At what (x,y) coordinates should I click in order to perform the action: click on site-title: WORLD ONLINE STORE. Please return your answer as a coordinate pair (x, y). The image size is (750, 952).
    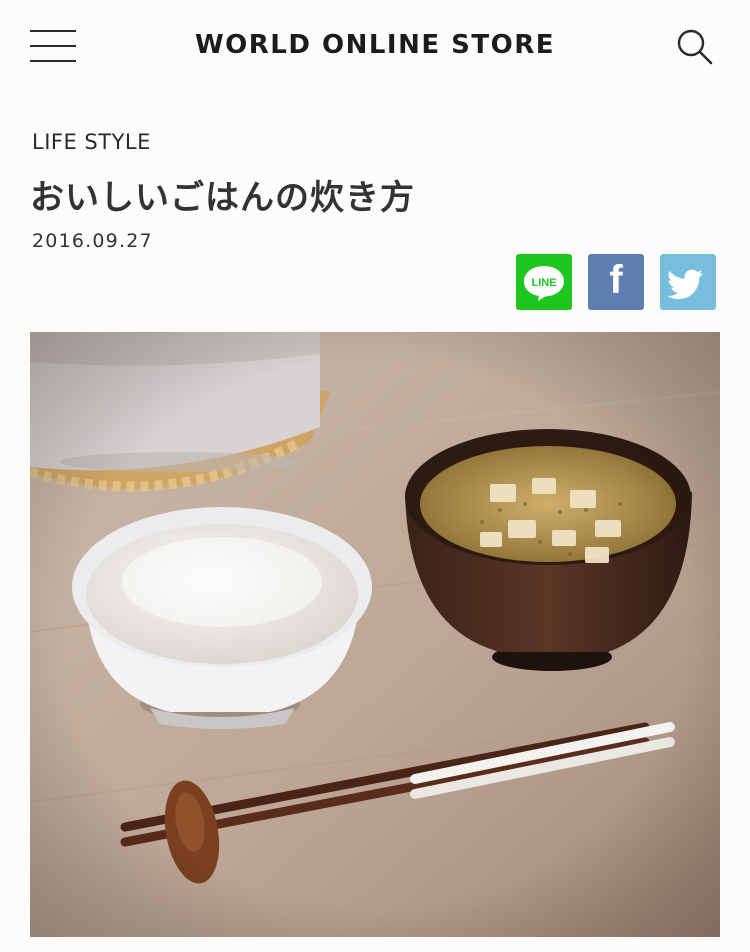
    Looking at the image, I should click on (375, 45).